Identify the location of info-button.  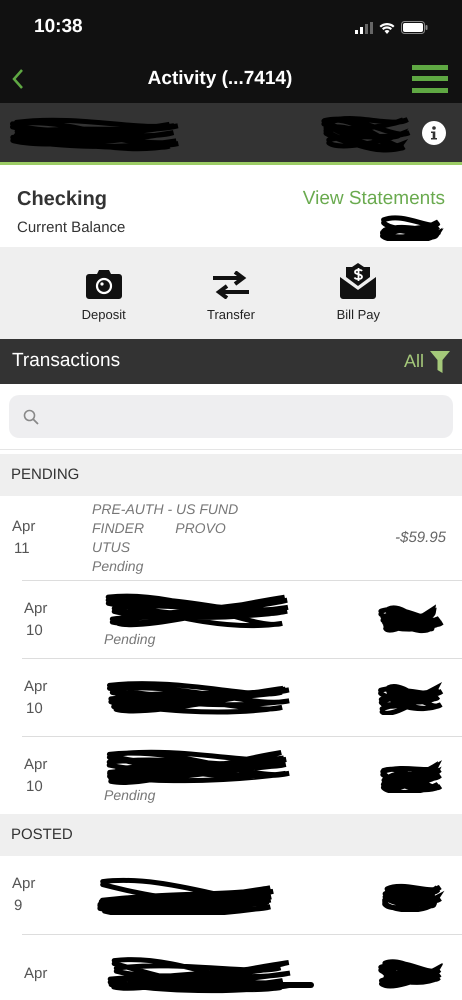
(434, 132).